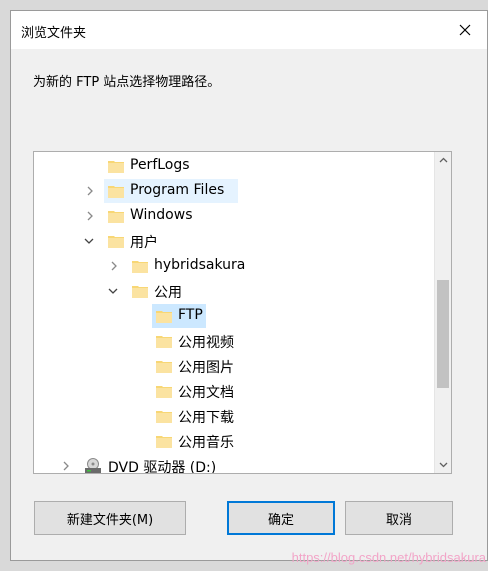 Image resolution: width=488 pixels, height=571 pixels. I want to click on vertical-scrollbar, so click(442, 312).